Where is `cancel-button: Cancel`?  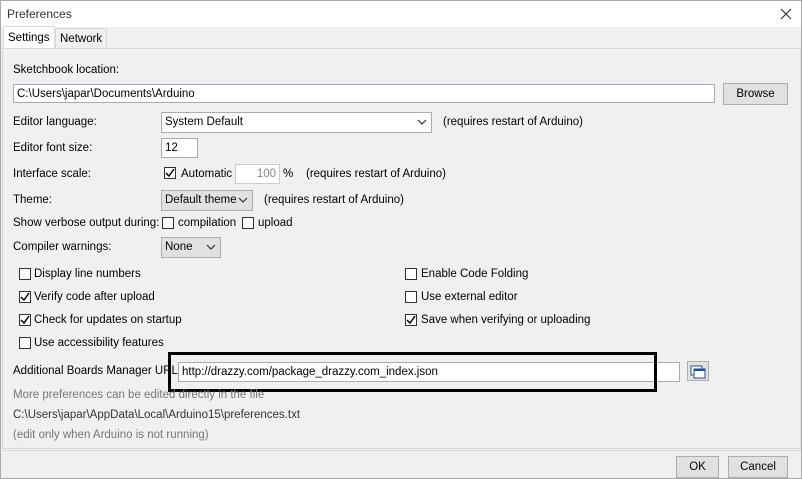
cancel-button: Cancel is located at coordinates (758, 467).